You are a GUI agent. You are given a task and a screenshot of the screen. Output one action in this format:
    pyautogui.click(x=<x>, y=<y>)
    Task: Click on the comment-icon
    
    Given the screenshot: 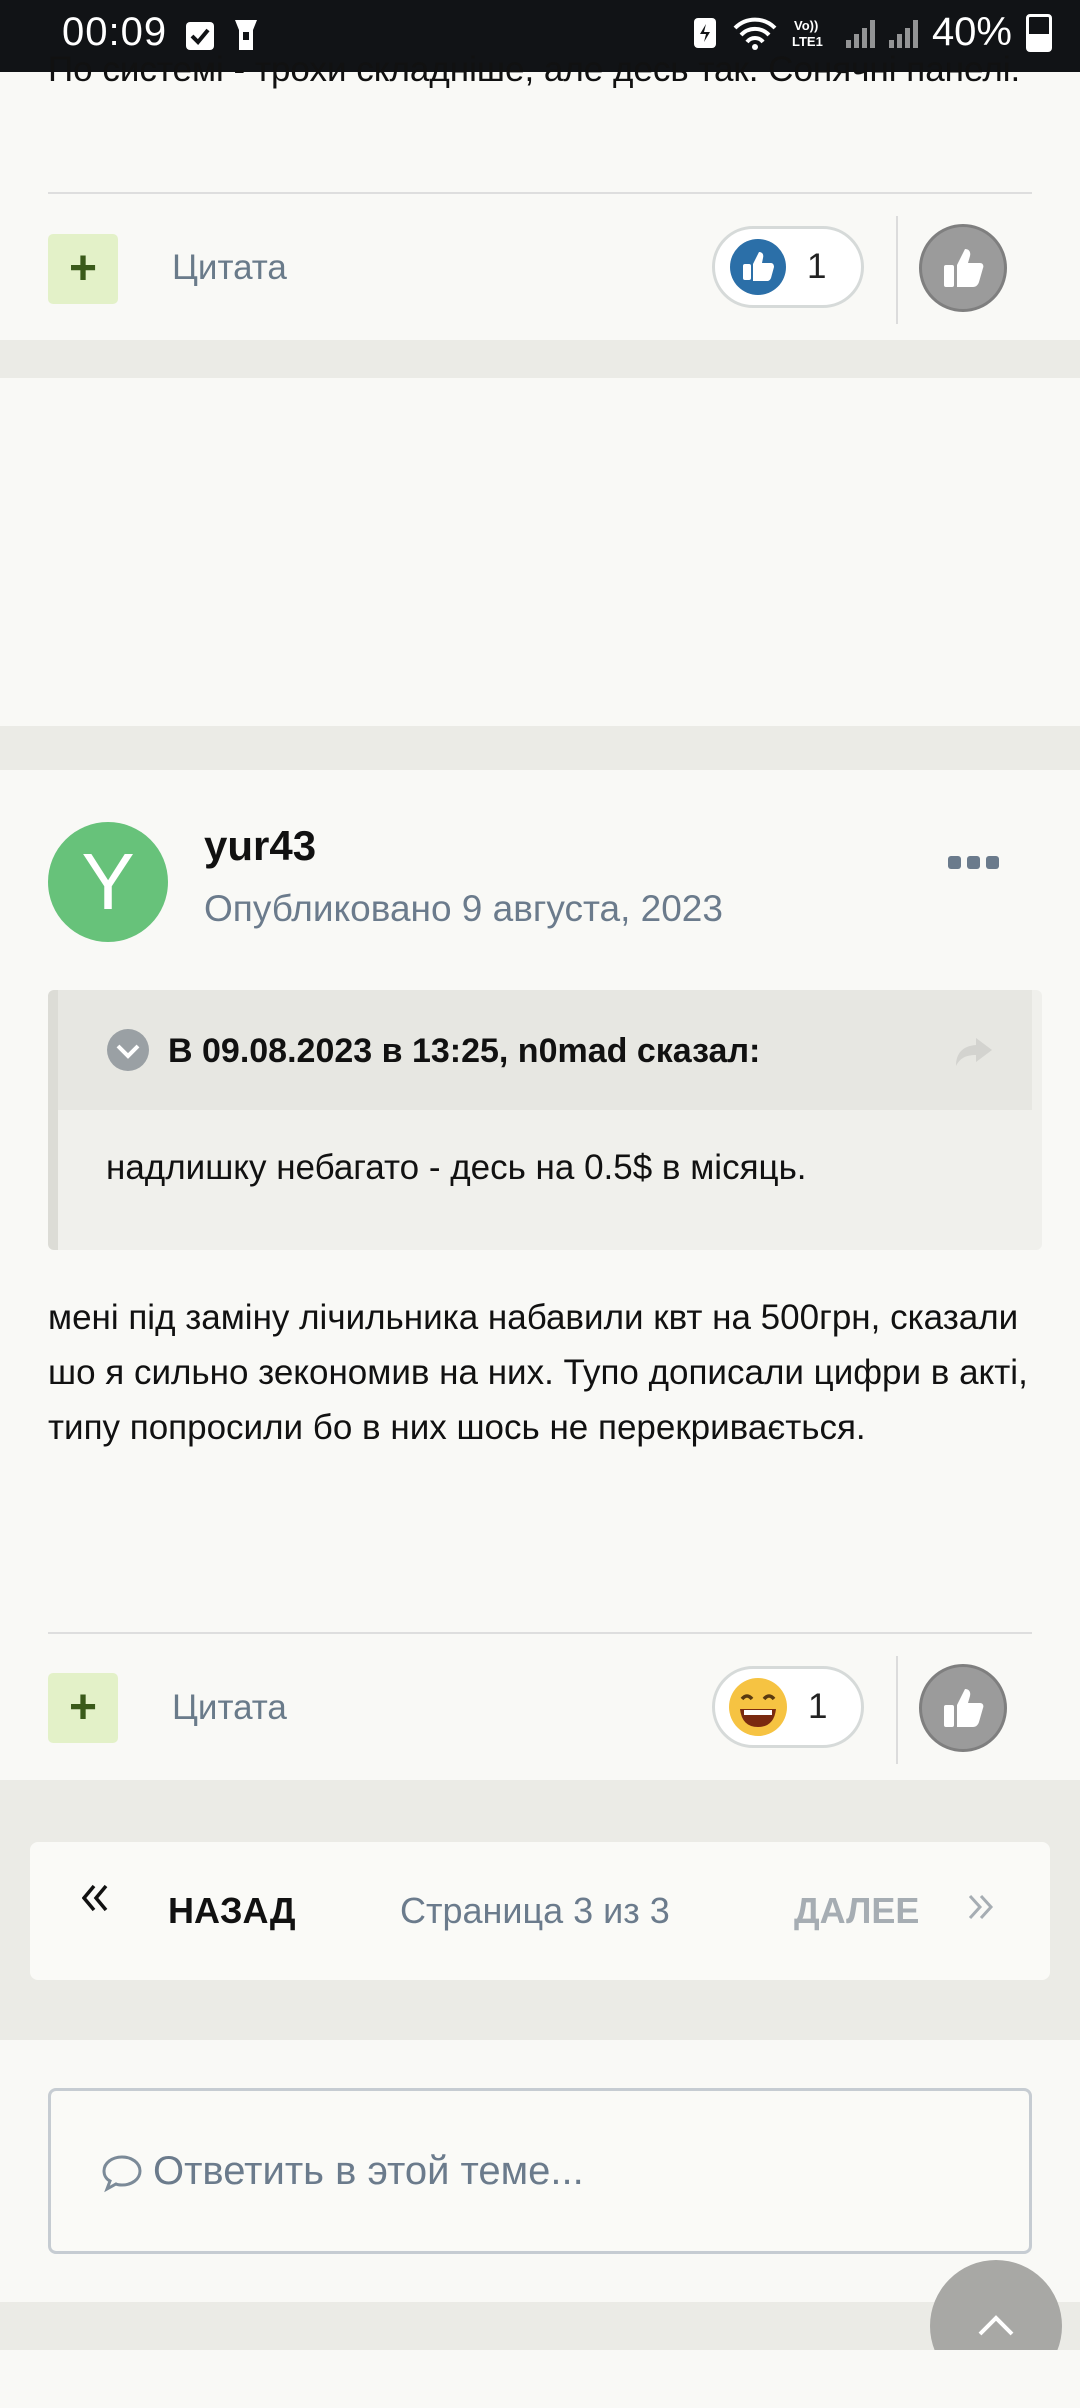 What is the action you would take?
    pyautogui.click(x=122, y=2174)
    